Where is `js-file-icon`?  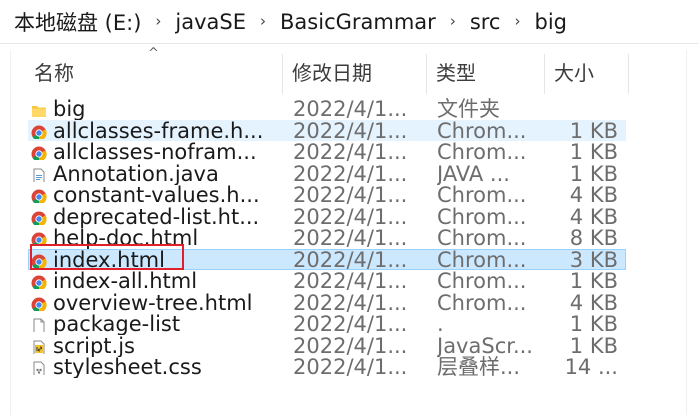
js-file-icon is located at coordinates (39, 346).